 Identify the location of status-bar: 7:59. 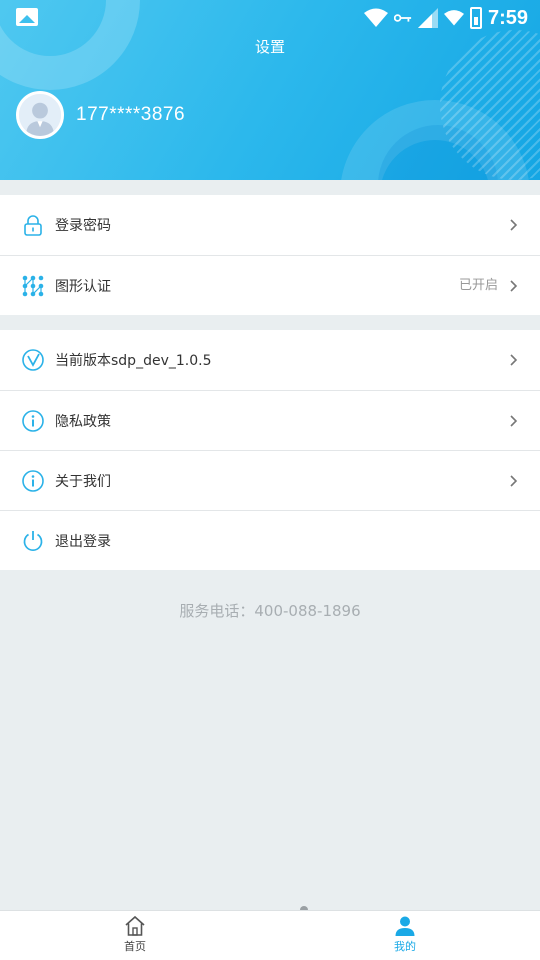
(270, 18).